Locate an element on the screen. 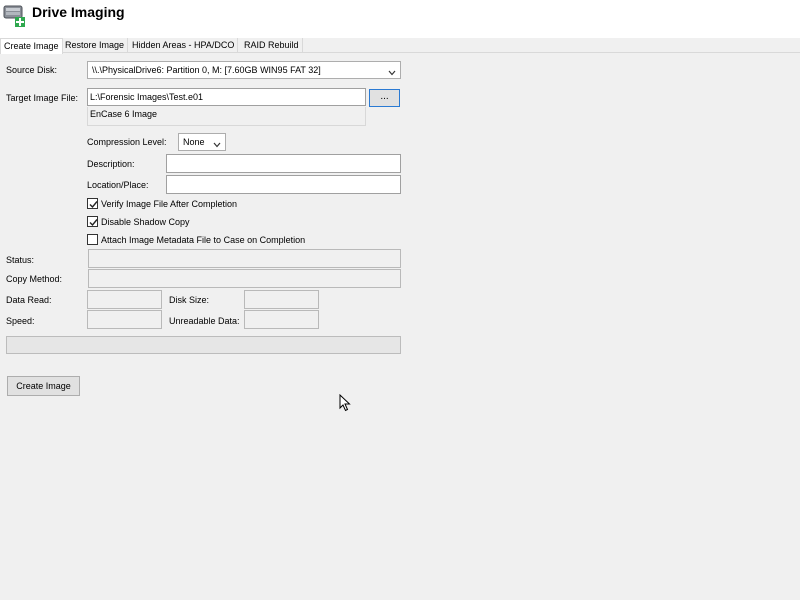 This screenshot has height=600, width=800. tab-raid-rebuild: RAID Rebuild is located at coordinates (272, 45).